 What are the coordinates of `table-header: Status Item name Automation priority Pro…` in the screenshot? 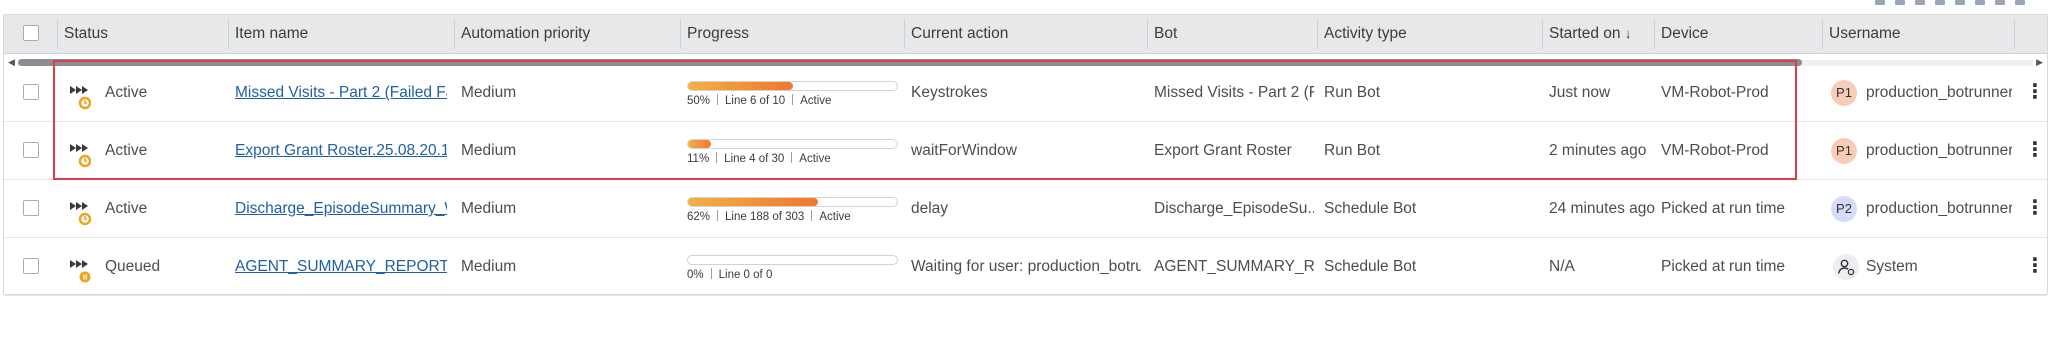 It's located at (1025, 34).